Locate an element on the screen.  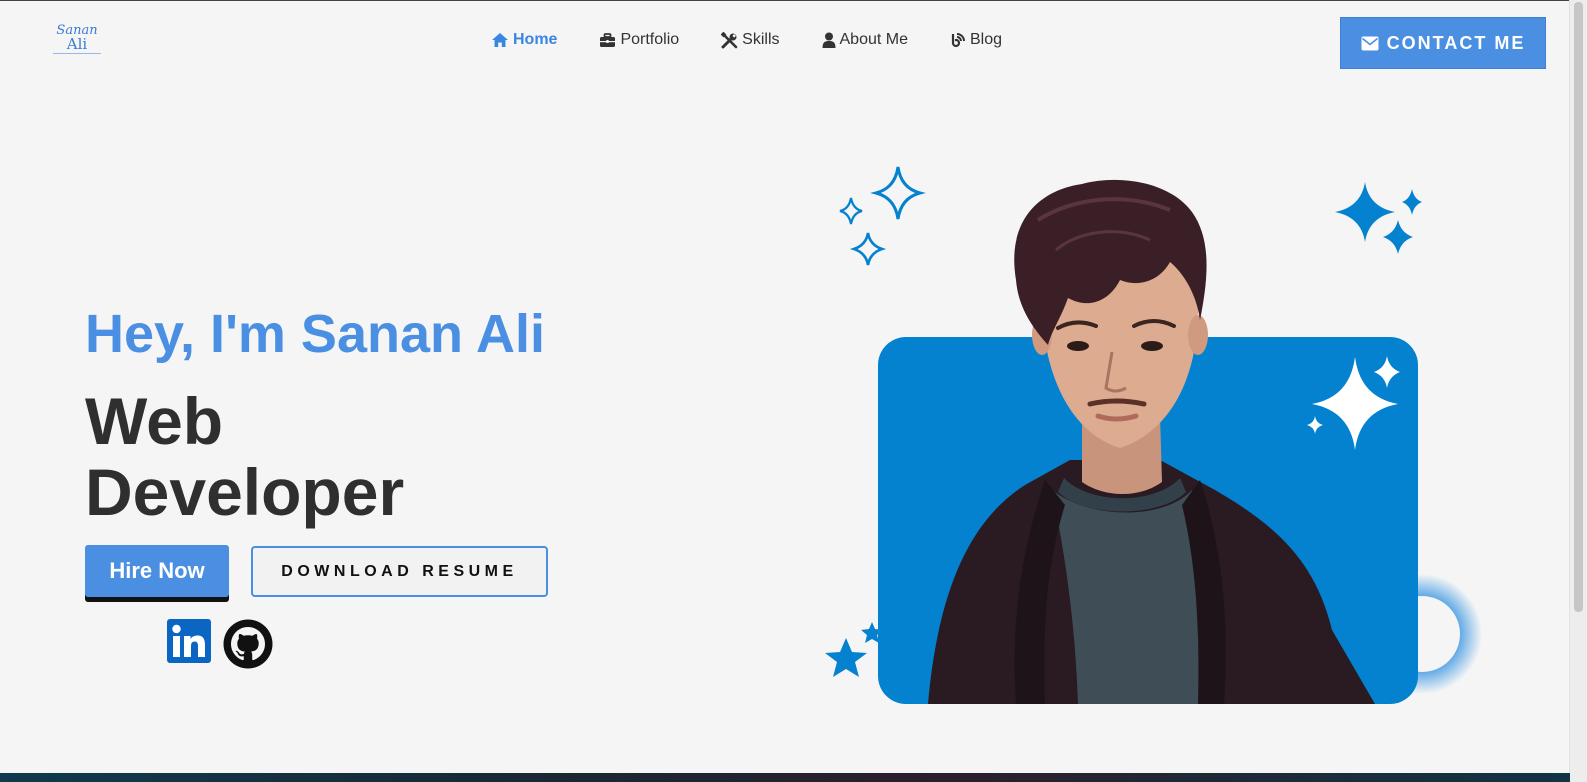
scrollbar-thumb is located at coordinates (1578, 307).